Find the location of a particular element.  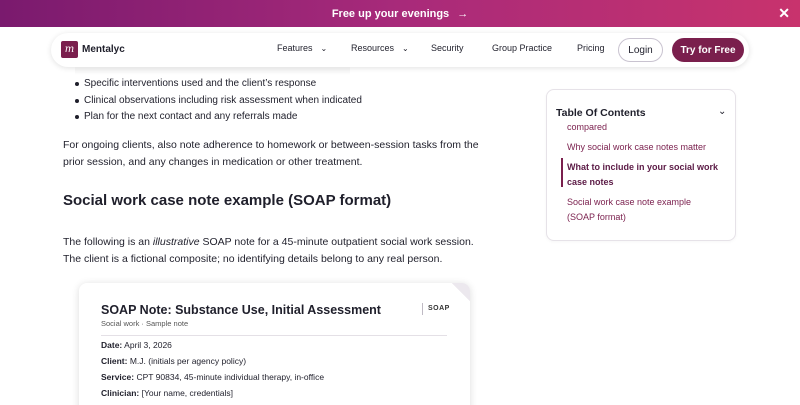

promo-banner: Free up your evenings → ✕ is located at coordinates (400, 13).